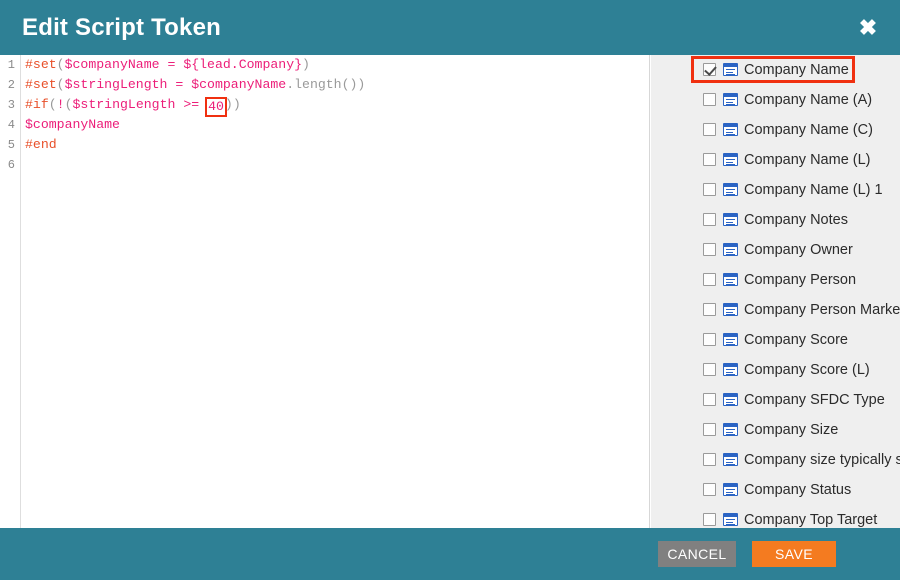  What do you see at coordinates (11, 165) in the screenshot?
I see `line-number: 6` at bounding box center [11, 165].